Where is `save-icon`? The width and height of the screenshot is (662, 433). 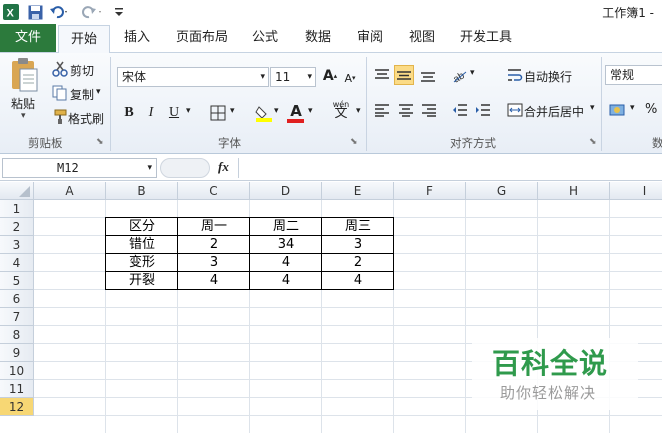
save-icon is located at coordinates (35, 12).